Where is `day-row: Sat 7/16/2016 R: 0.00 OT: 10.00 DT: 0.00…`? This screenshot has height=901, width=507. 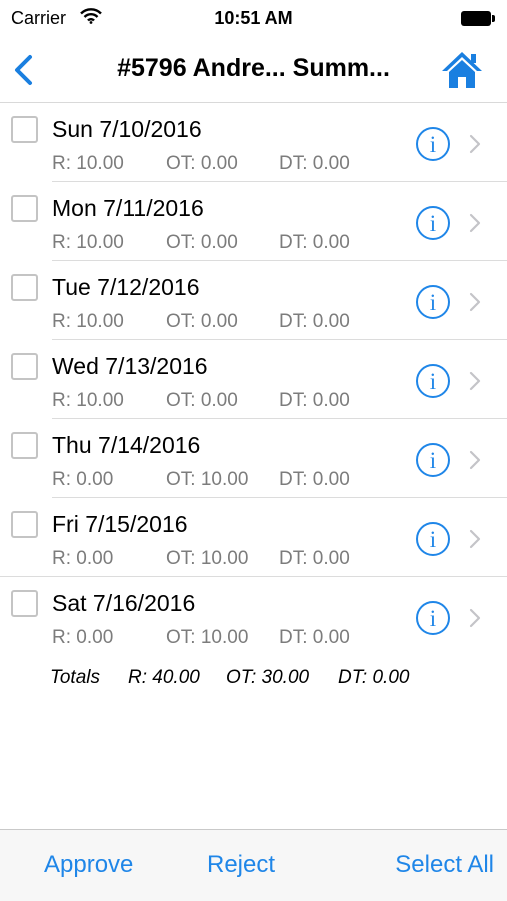
day-row: Sat 7/16/2016 R: 0.00 OT: 10.00 DT: 0.00… is located at coordinates (253, 616).